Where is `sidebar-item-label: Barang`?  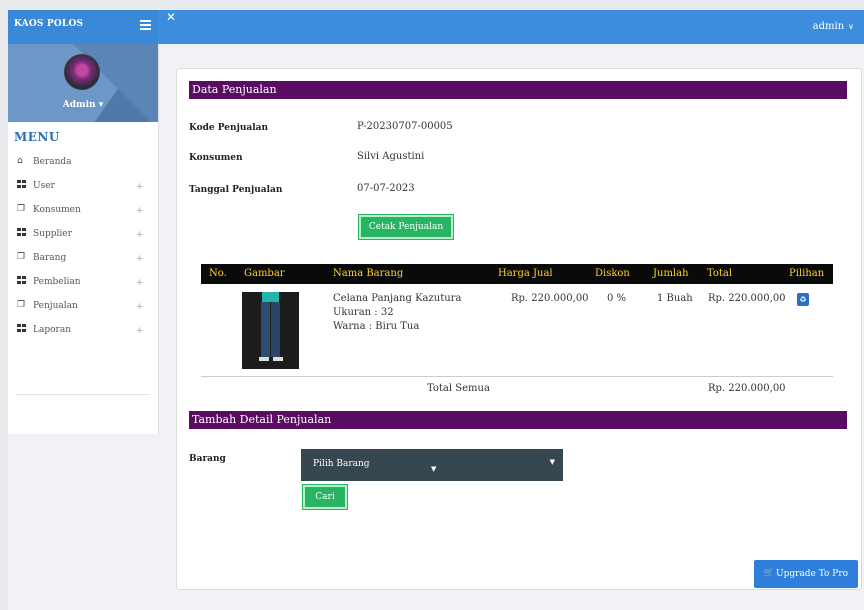 sidebar-item-label: Barang is located at coordinates (50, 258).